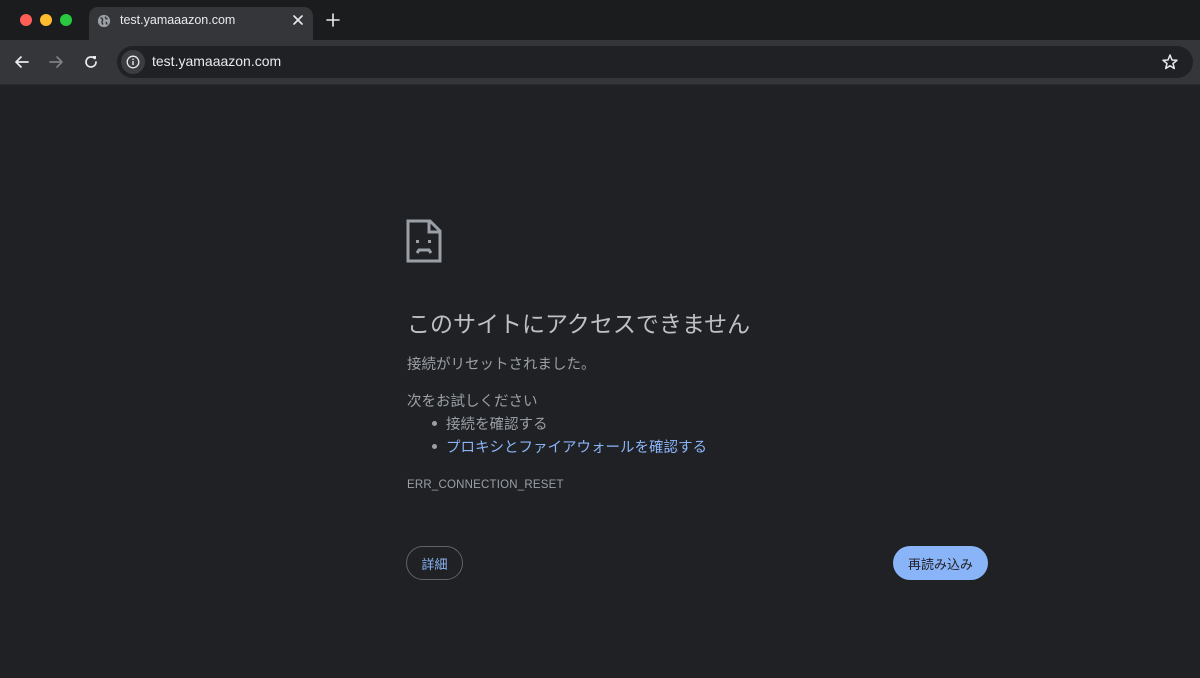 The height and width of the screenshot is (678, 1200). I want to click on site-info-button, so click(133, 62).